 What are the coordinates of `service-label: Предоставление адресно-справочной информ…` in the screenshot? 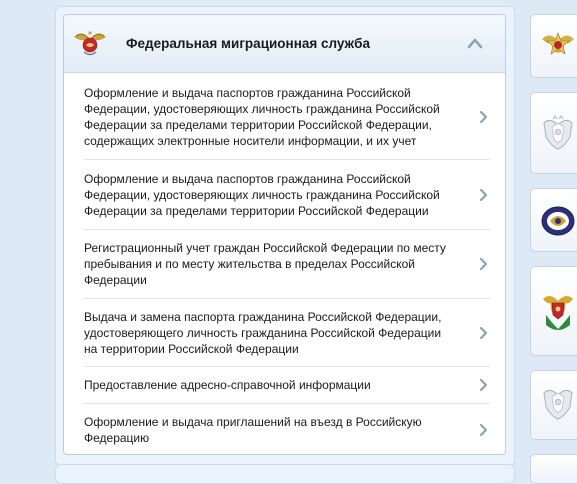 It's located at (227, 385).